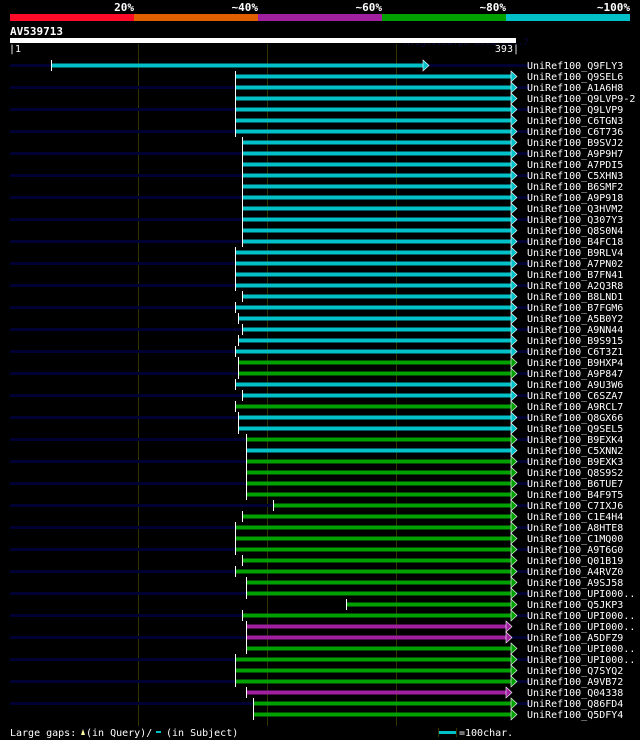 The width and height of the screenshot is (640, 740). I want to click on hit-label: UniRef100_B4F9T5, so click(575, 495).